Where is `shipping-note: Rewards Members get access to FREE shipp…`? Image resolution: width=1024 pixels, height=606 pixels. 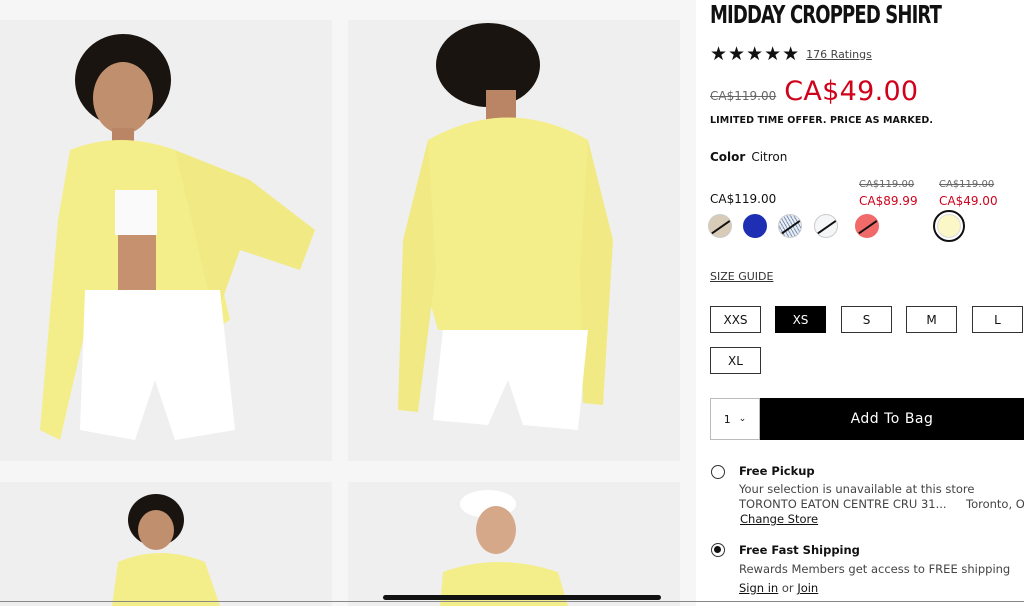 shipping-note: Rewards Members get access to FREE shipp… is located at coordinates (875, 569).